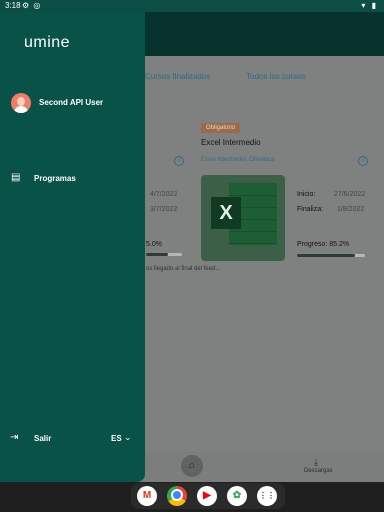 The height and width of the screenshot is (512, 384). I want to click on download-icon: ⤓, so click(316, 462).